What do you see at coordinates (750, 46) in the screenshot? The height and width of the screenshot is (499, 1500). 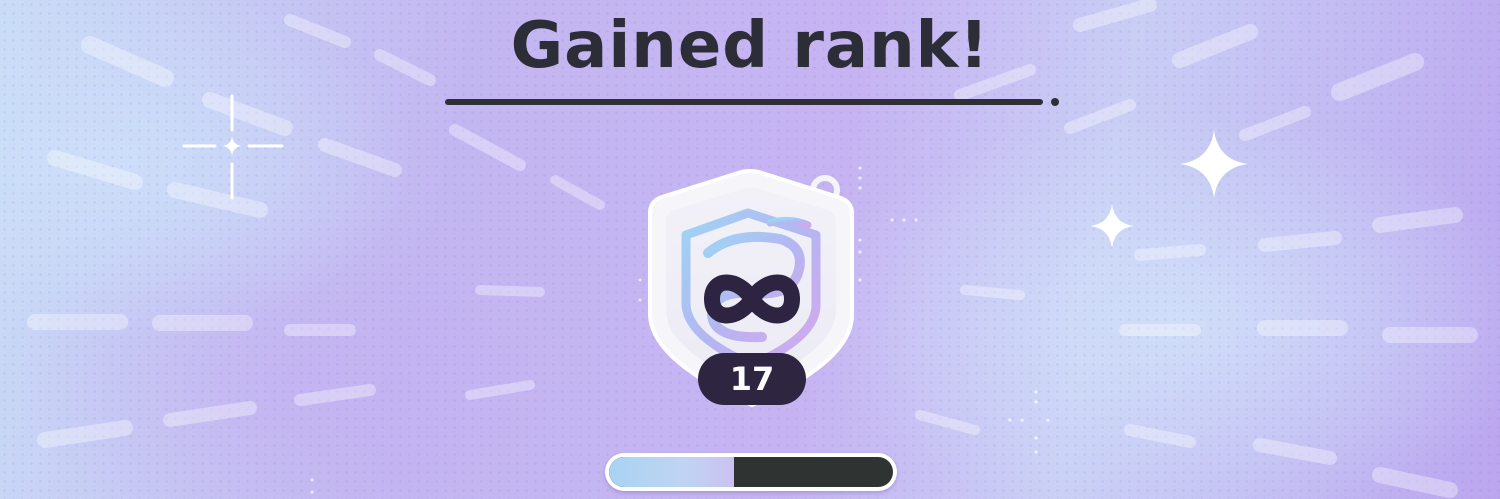 I see `page-title: Gained rank!` at bounding box center [750, 46].